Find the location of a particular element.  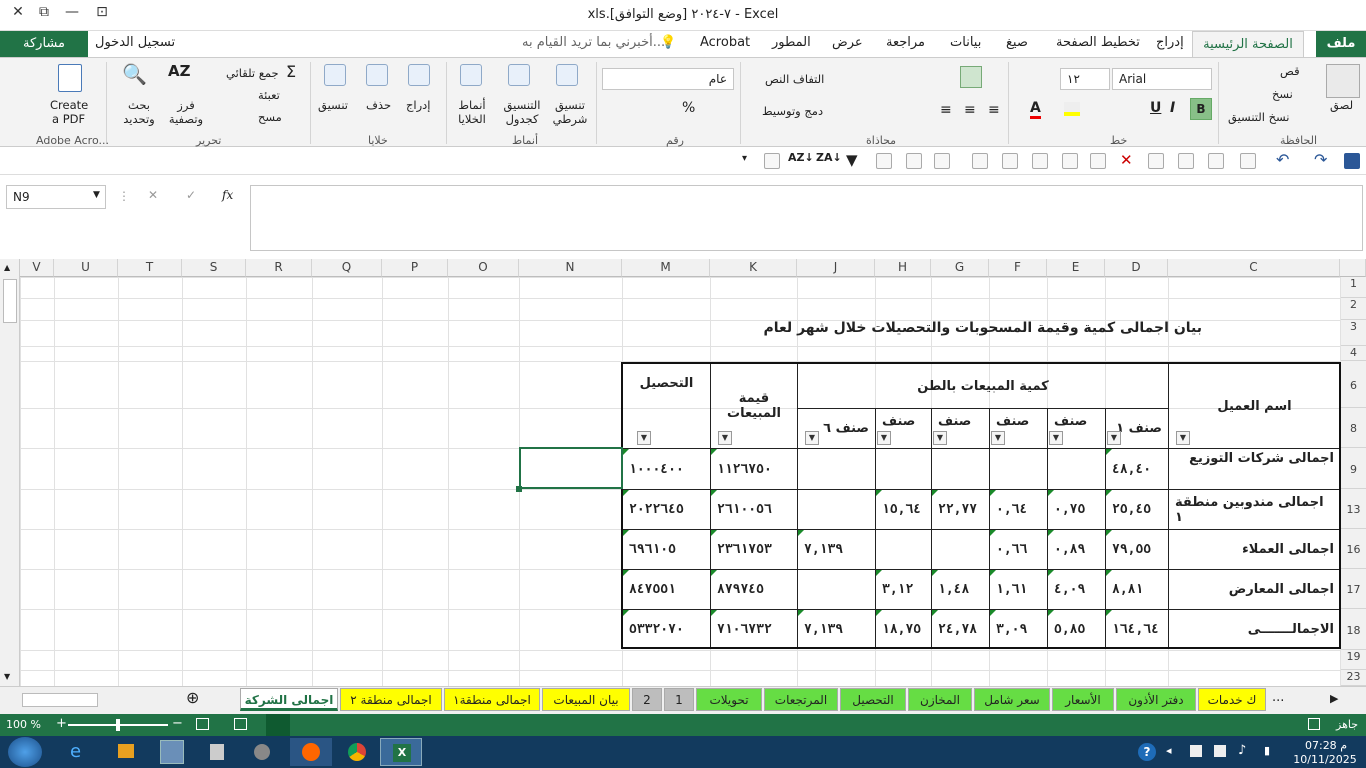

insert-function-button: fx is located at coordinates (227, 195).